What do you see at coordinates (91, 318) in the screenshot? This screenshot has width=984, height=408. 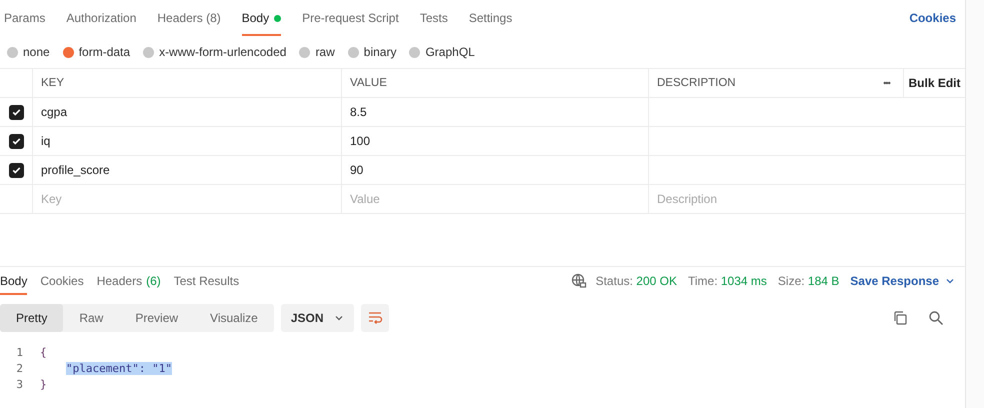 I see `view-mode-tab: Raw` at bounding box center [91, 318].